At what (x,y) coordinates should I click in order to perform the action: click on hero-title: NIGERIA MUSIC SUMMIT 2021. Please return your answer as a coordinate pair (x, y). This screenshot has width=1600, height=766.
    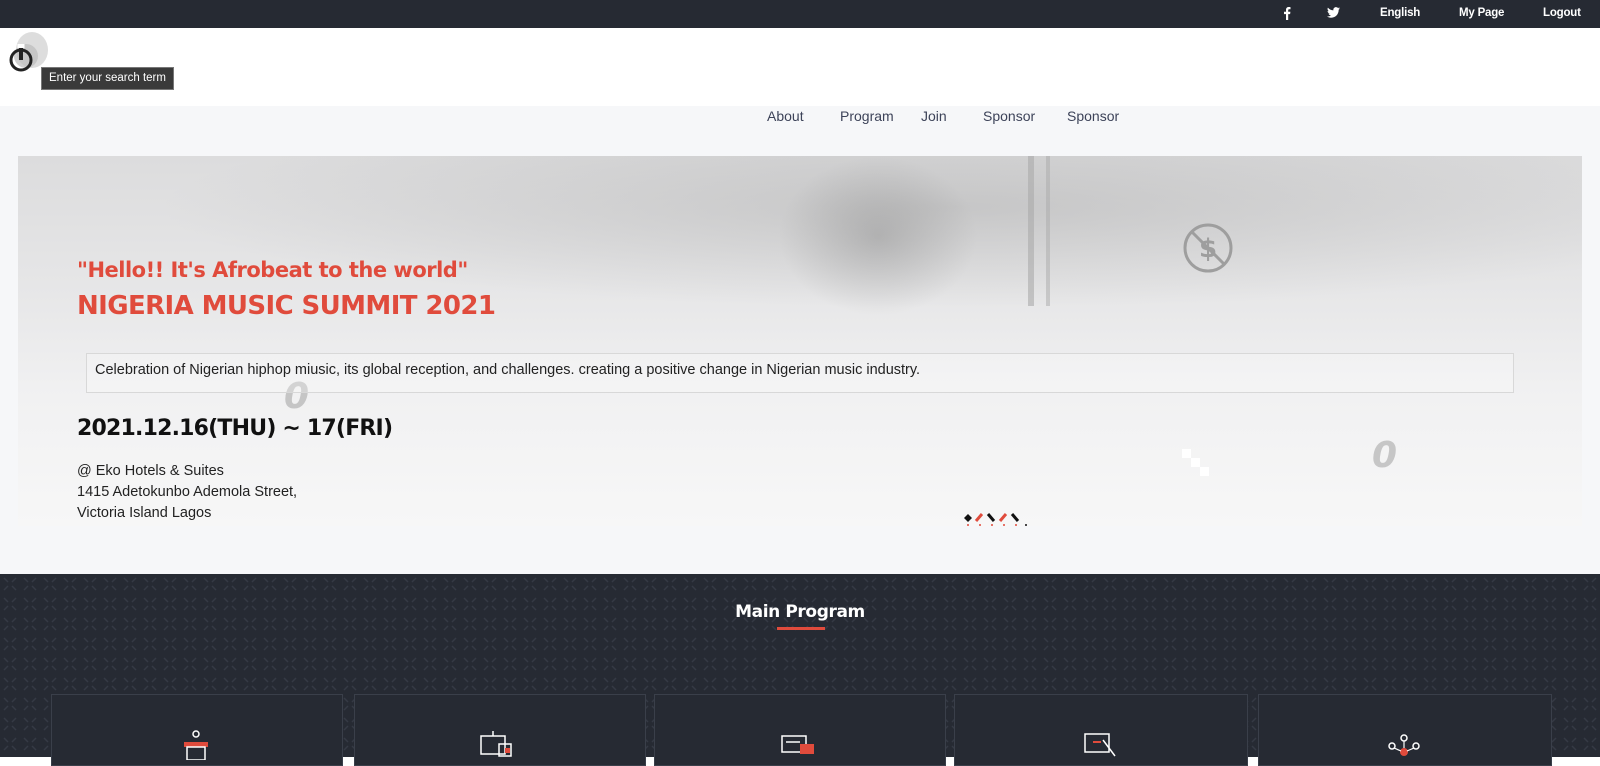
    Looking at the image, I should click on (286, 306).